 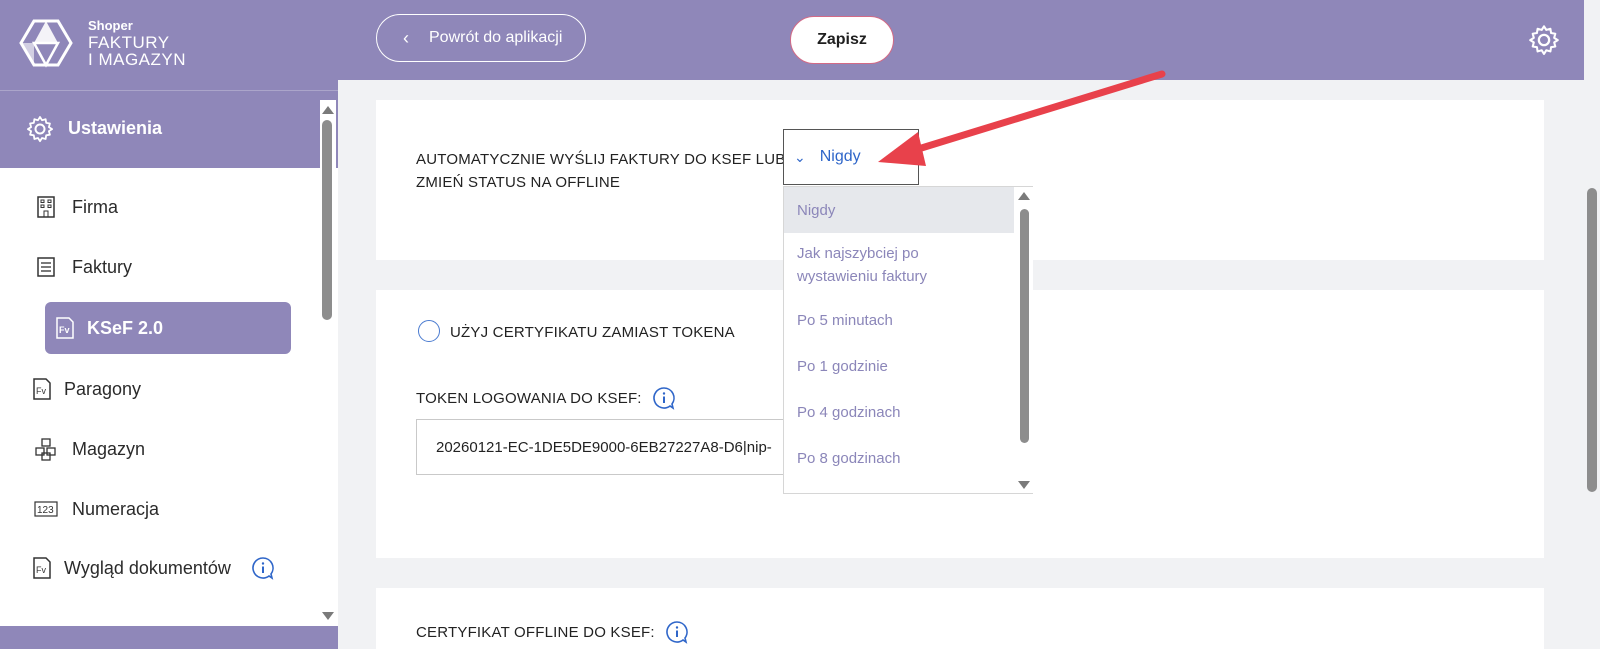 I want to click on sidebar-item-wyglad-dokumentow: Fv Wygląd dokumentów, so click(x=175, y=568).